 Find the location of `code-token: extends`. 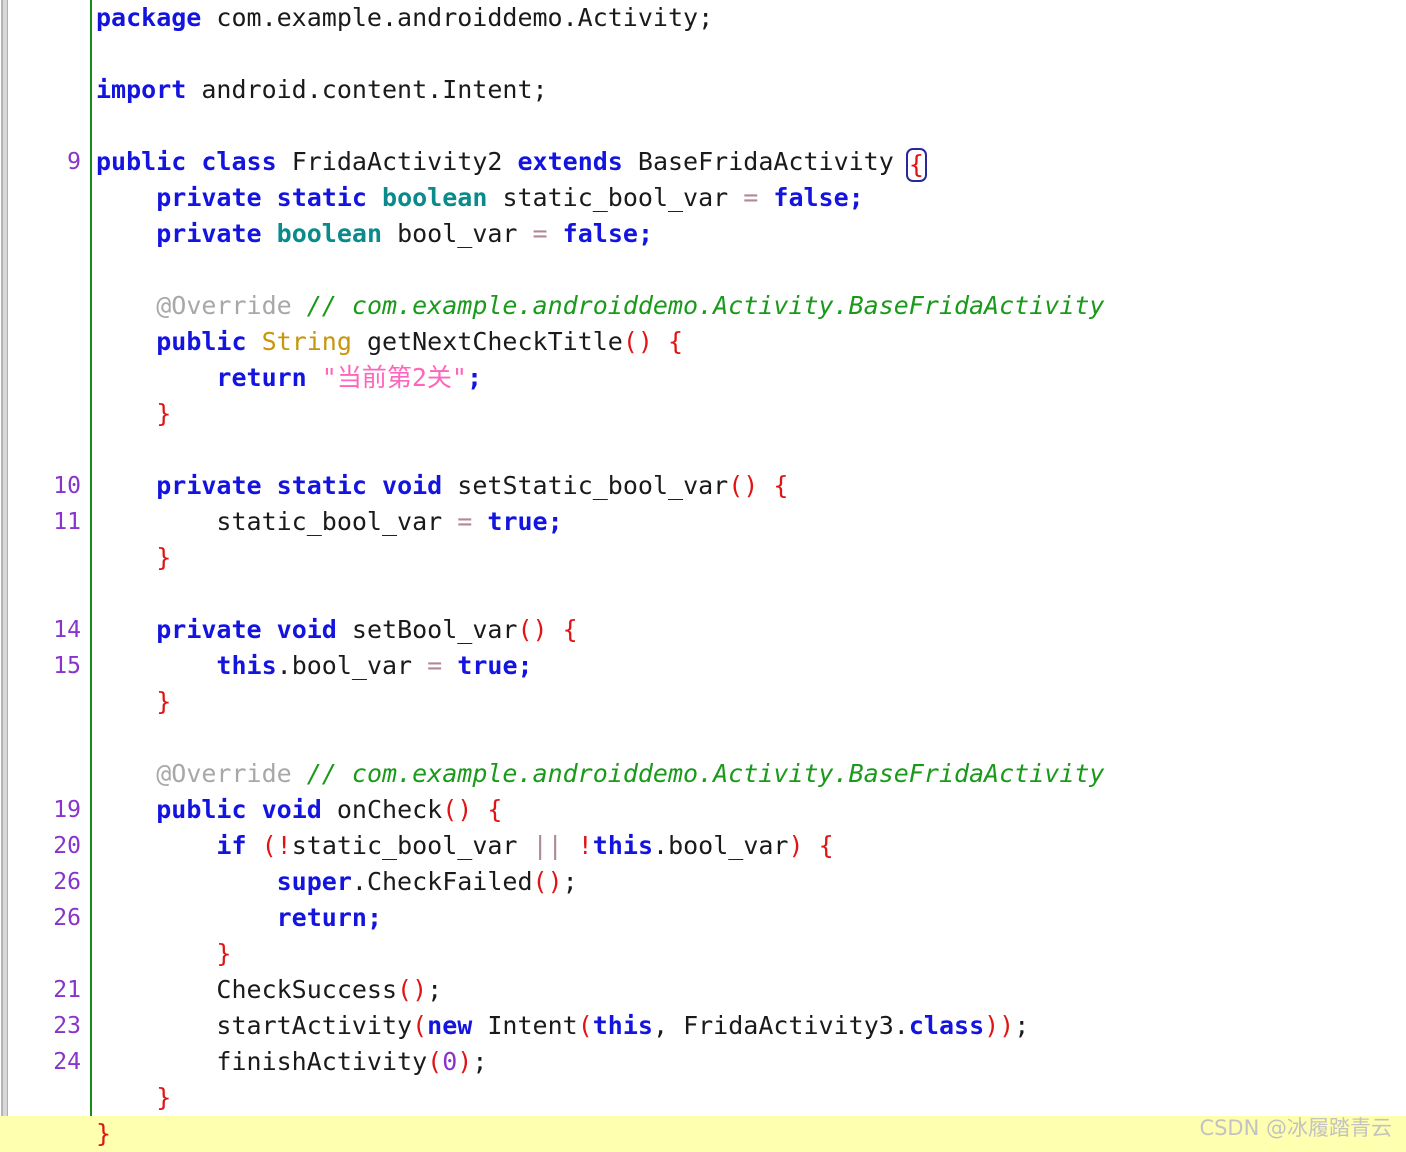

code-token: extends is located at coordinates (570, 161).